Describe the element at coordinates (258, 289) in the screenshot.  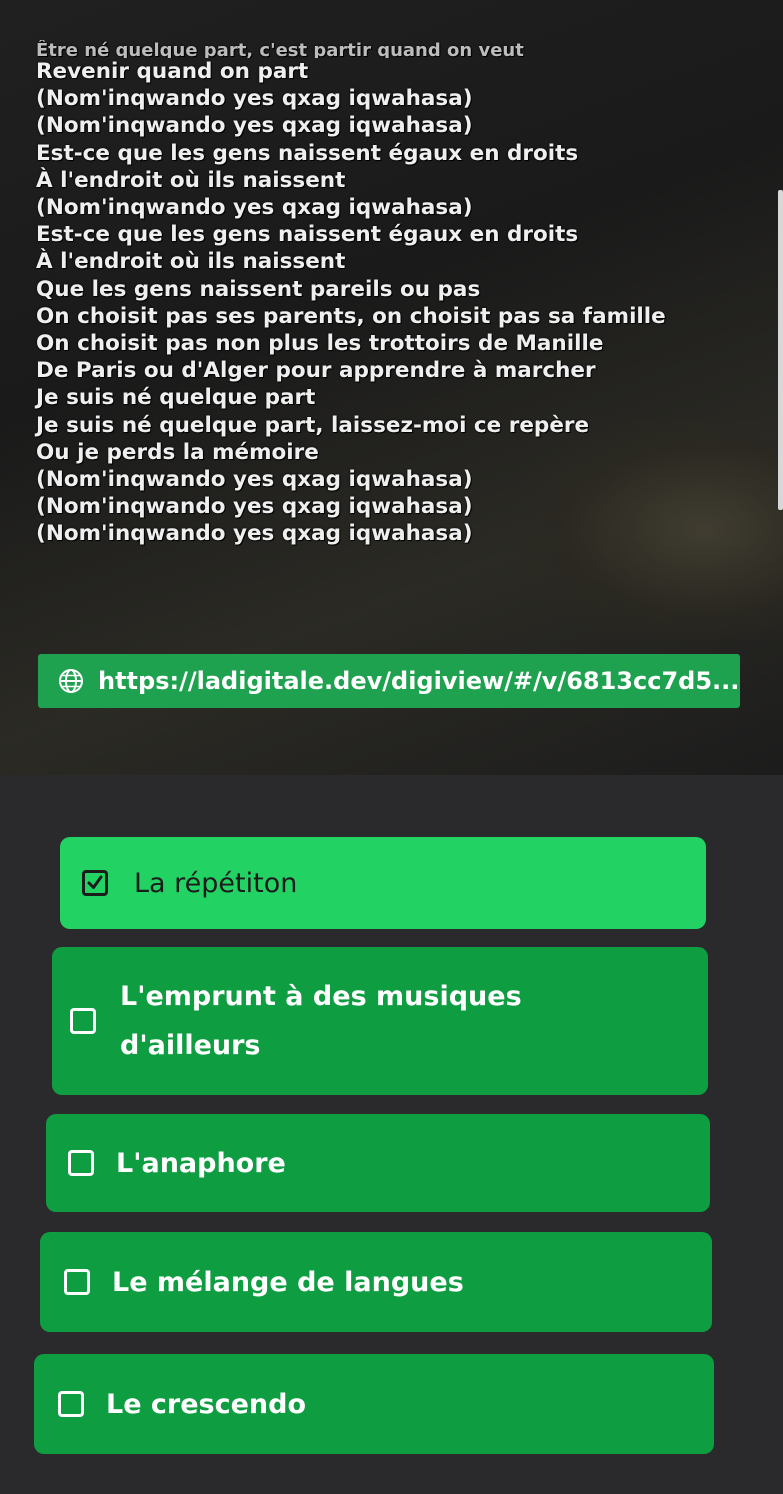
I see `lyric-line: Que les gens naissent pareils ou pas` at that location.